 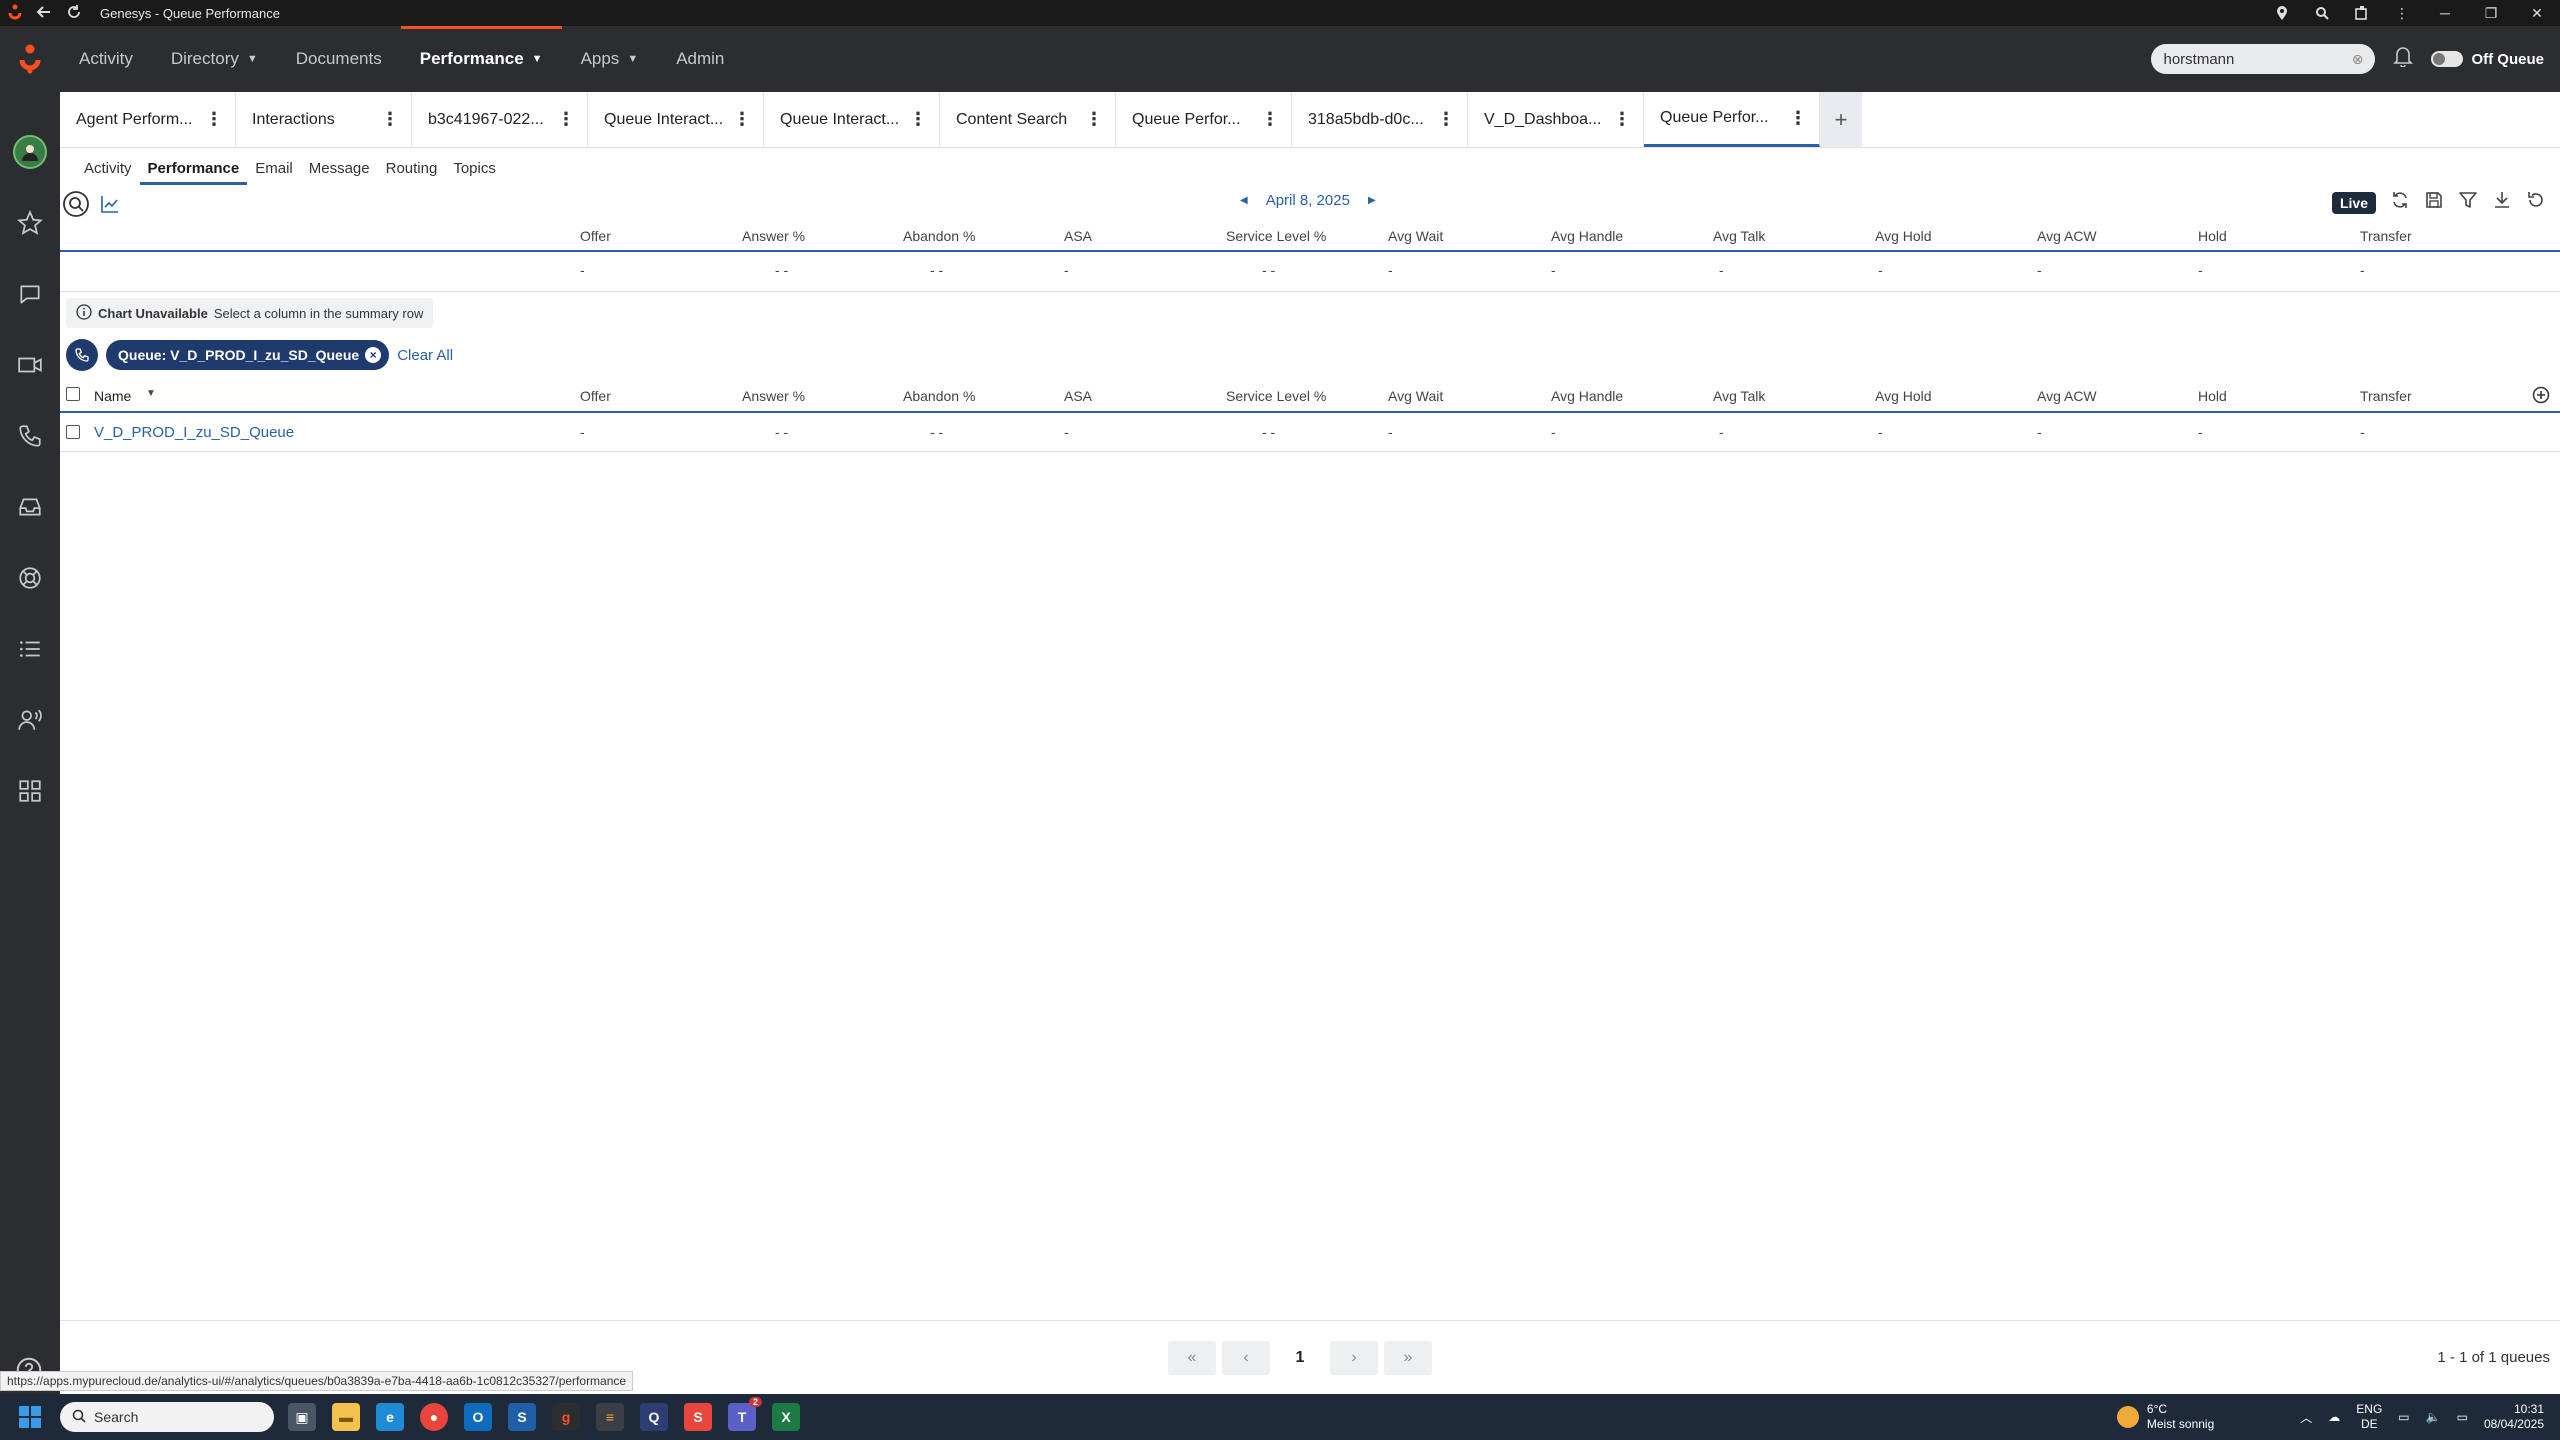 I want to click on queue-name-link: V_D_PROD_I_zu_SD_Queue, so click(x=194, y=432).